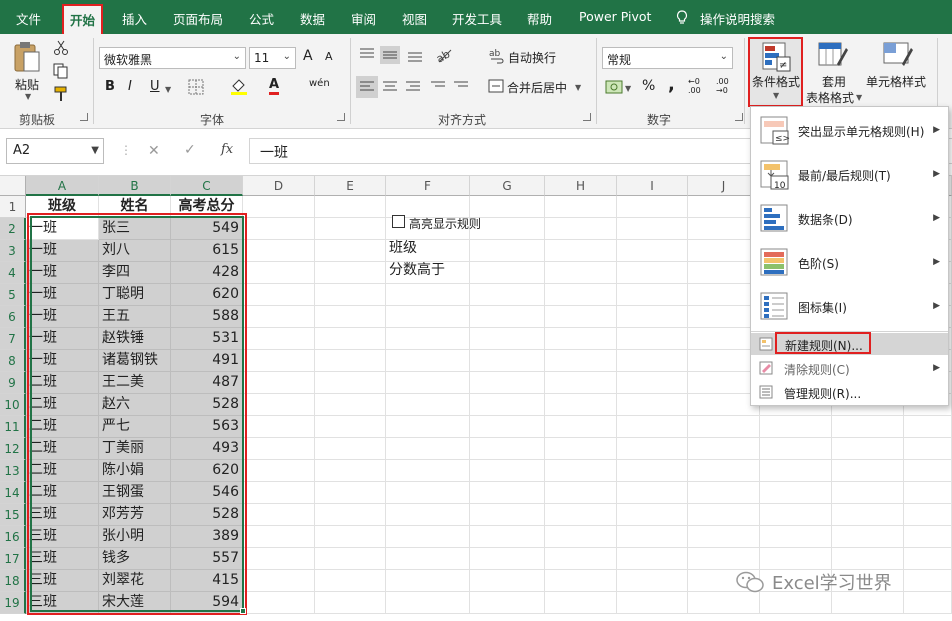 The height and width of the screenshot is (621, 952). I want to click on clipboard-launcher, so click(84, 117).